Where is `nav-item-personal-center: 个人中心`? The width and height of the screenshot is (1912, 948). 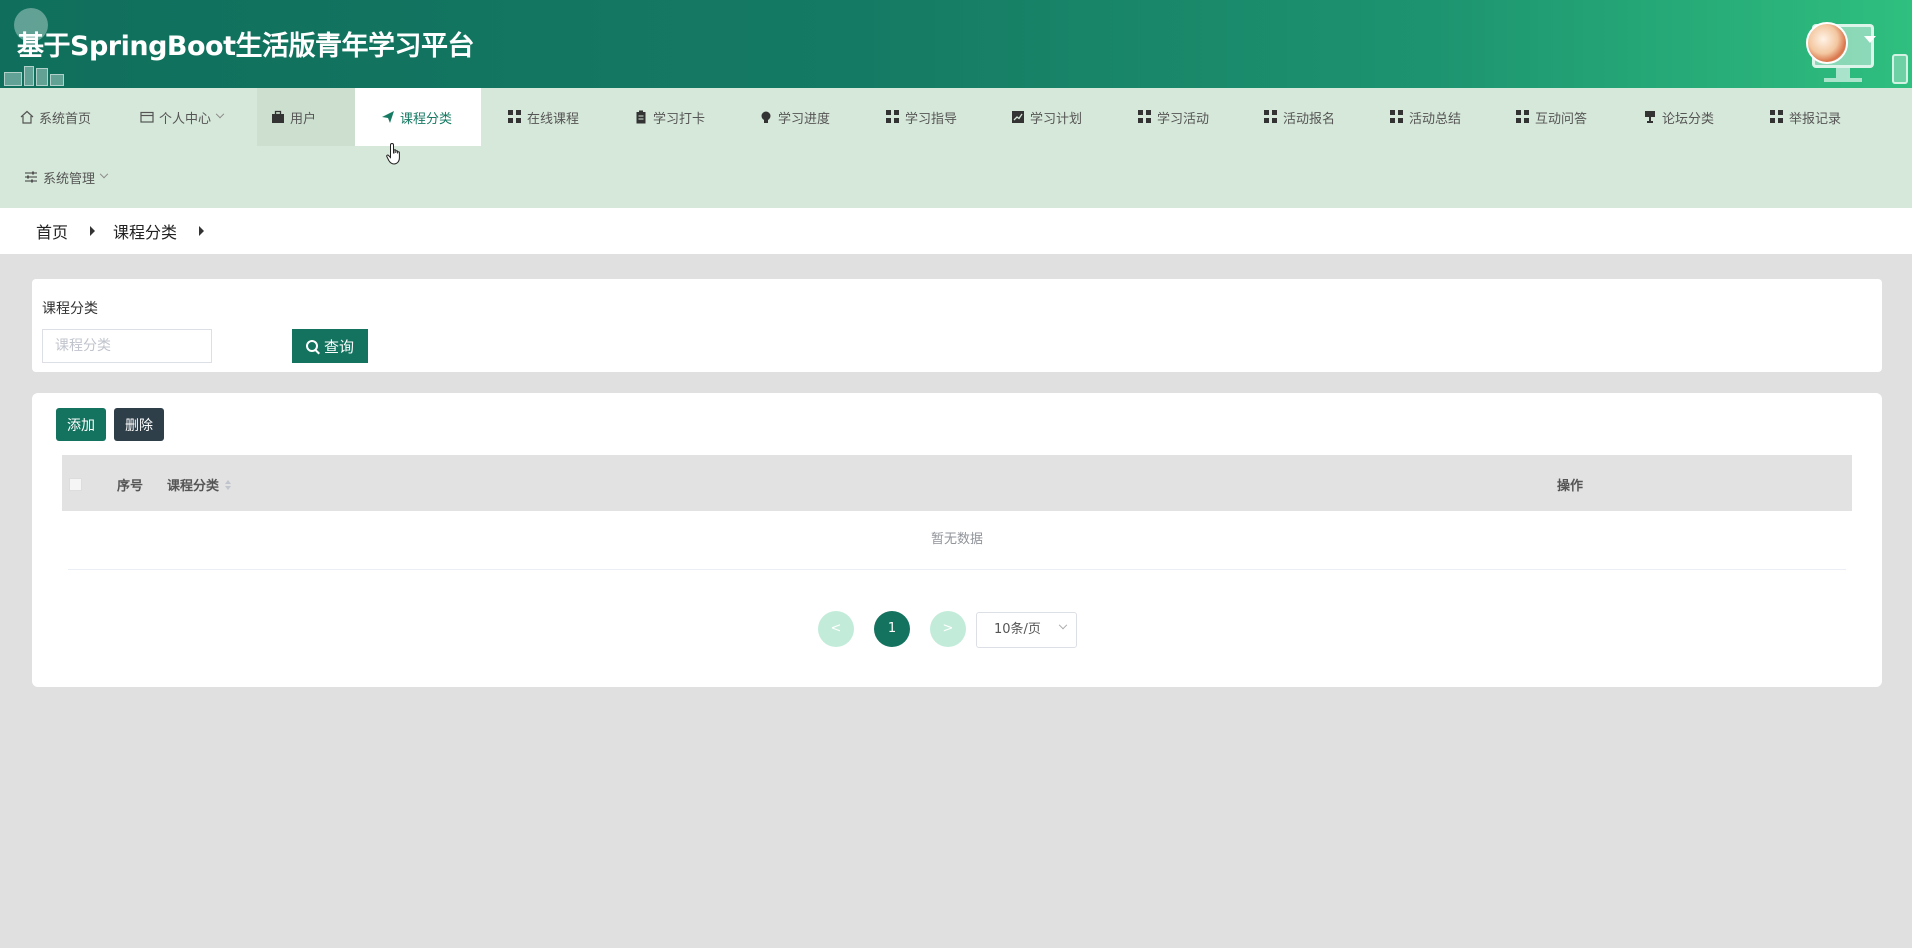 nav-item-personal-center: 个人中心 is located at coordinates (181, 117).